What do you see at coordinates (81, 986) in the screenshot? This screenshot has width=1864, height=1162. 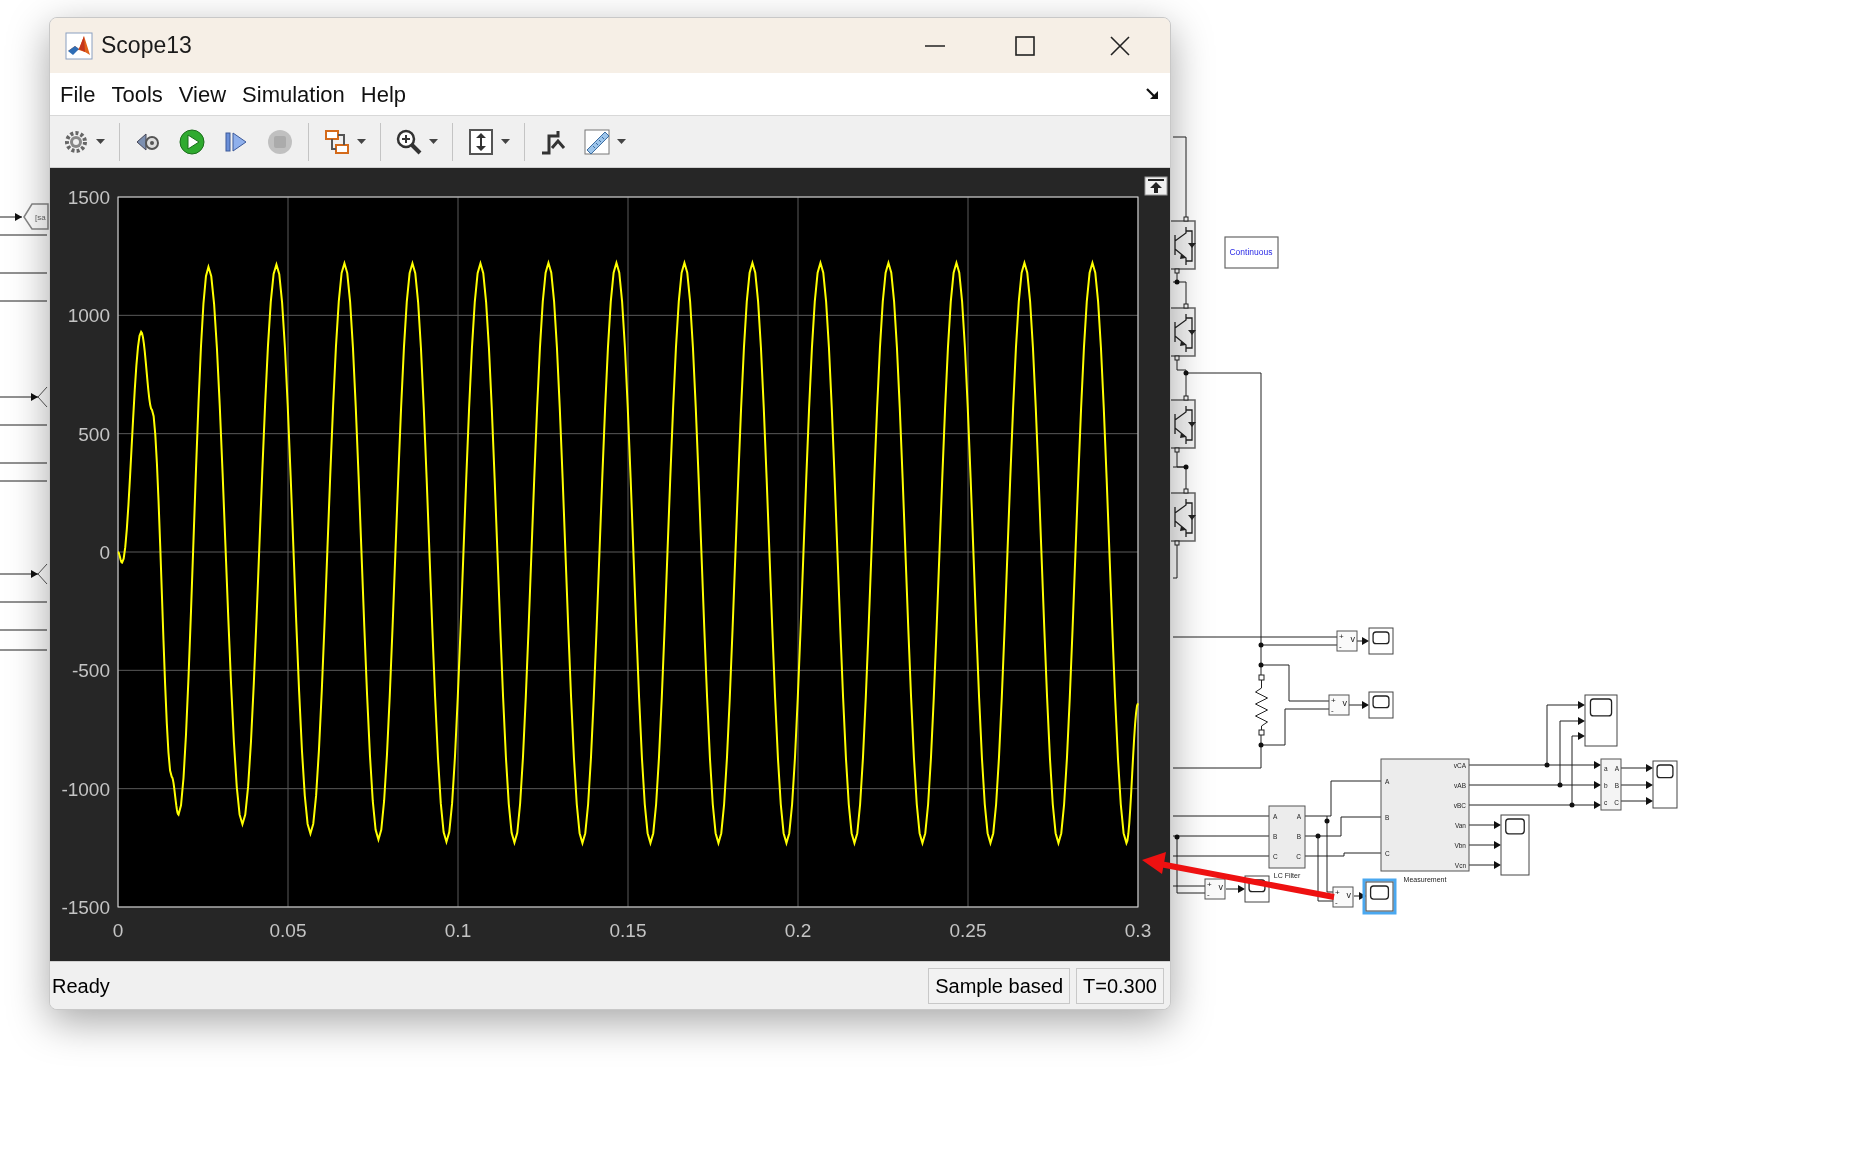 I see `status-text: Ready` at bounding box center [81, 986].